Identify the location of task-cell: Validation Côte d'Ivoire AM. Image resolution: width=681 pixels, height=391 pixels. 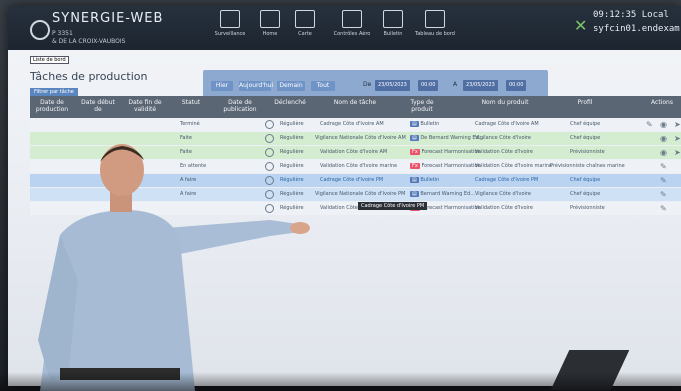
(354, 152).